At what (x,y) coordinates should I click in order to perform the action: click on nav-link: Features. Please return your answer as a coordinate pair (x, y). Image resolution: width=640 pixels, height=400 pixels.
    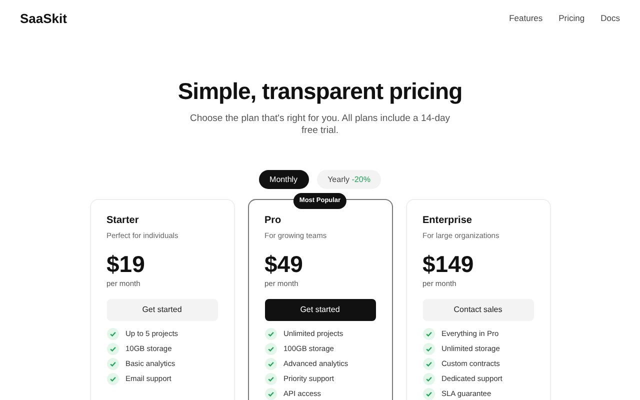
    Looking at the image, I should click on (526, 19).